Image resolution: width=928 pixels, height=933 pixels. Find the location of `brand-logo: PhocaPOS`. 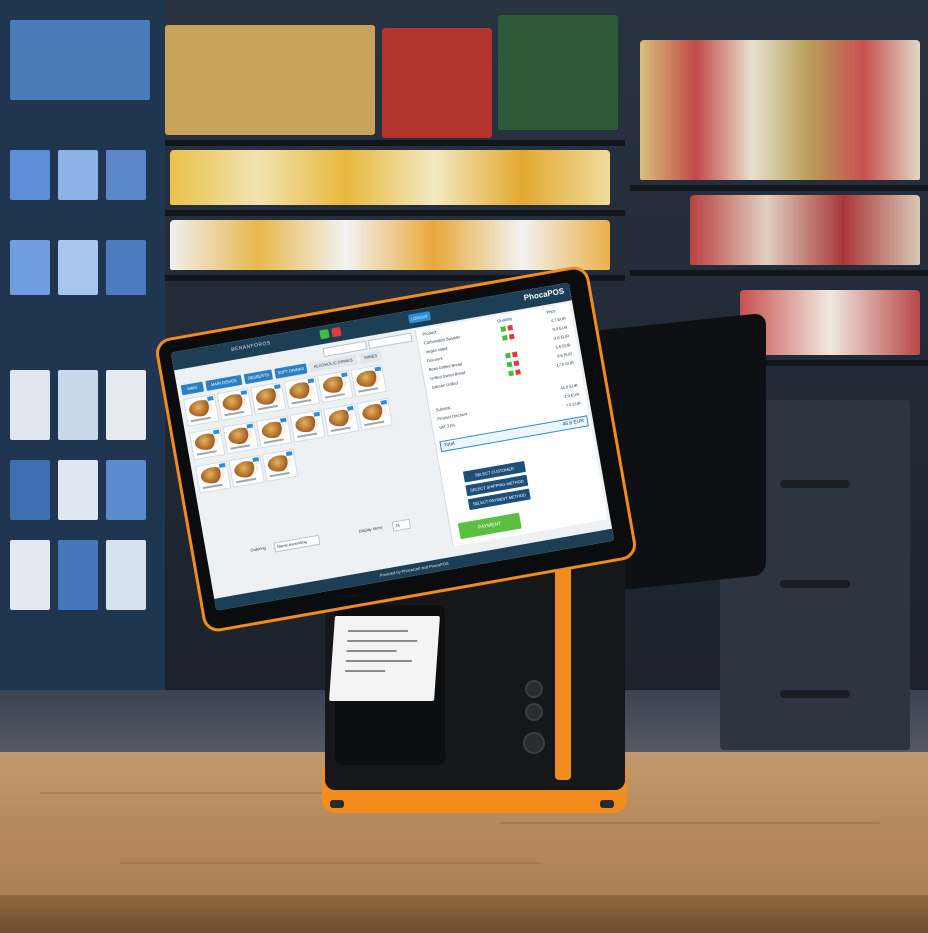

brand-logo: PhocaPOS is located at coordinates (544, 294).